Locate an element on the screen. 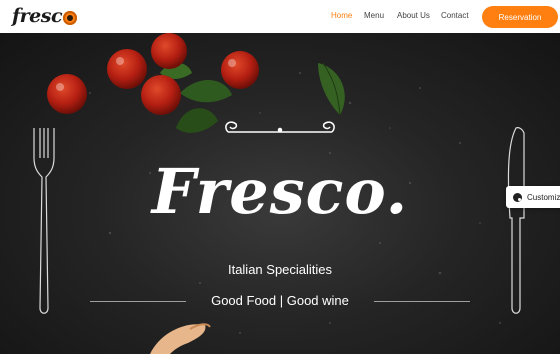 This screenshot has width=560, height=354. nav-link-about-us: About Us is located at coordinates (413, 15).